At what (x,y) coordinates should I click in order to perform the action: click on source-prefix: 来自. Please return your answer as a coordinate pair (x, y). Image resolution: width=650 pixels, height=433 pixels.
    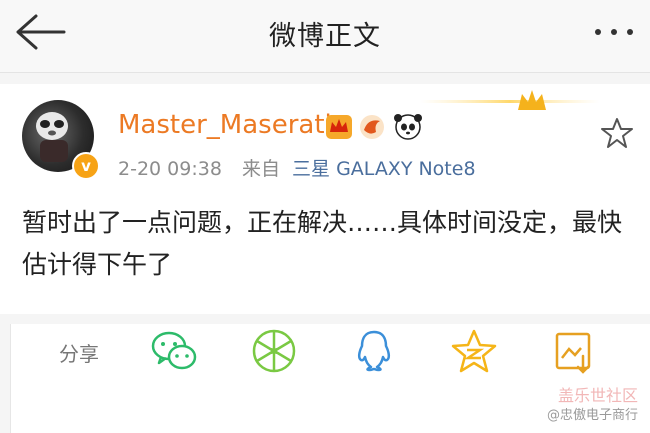
    Looking at the image, I should click on (260, 169).